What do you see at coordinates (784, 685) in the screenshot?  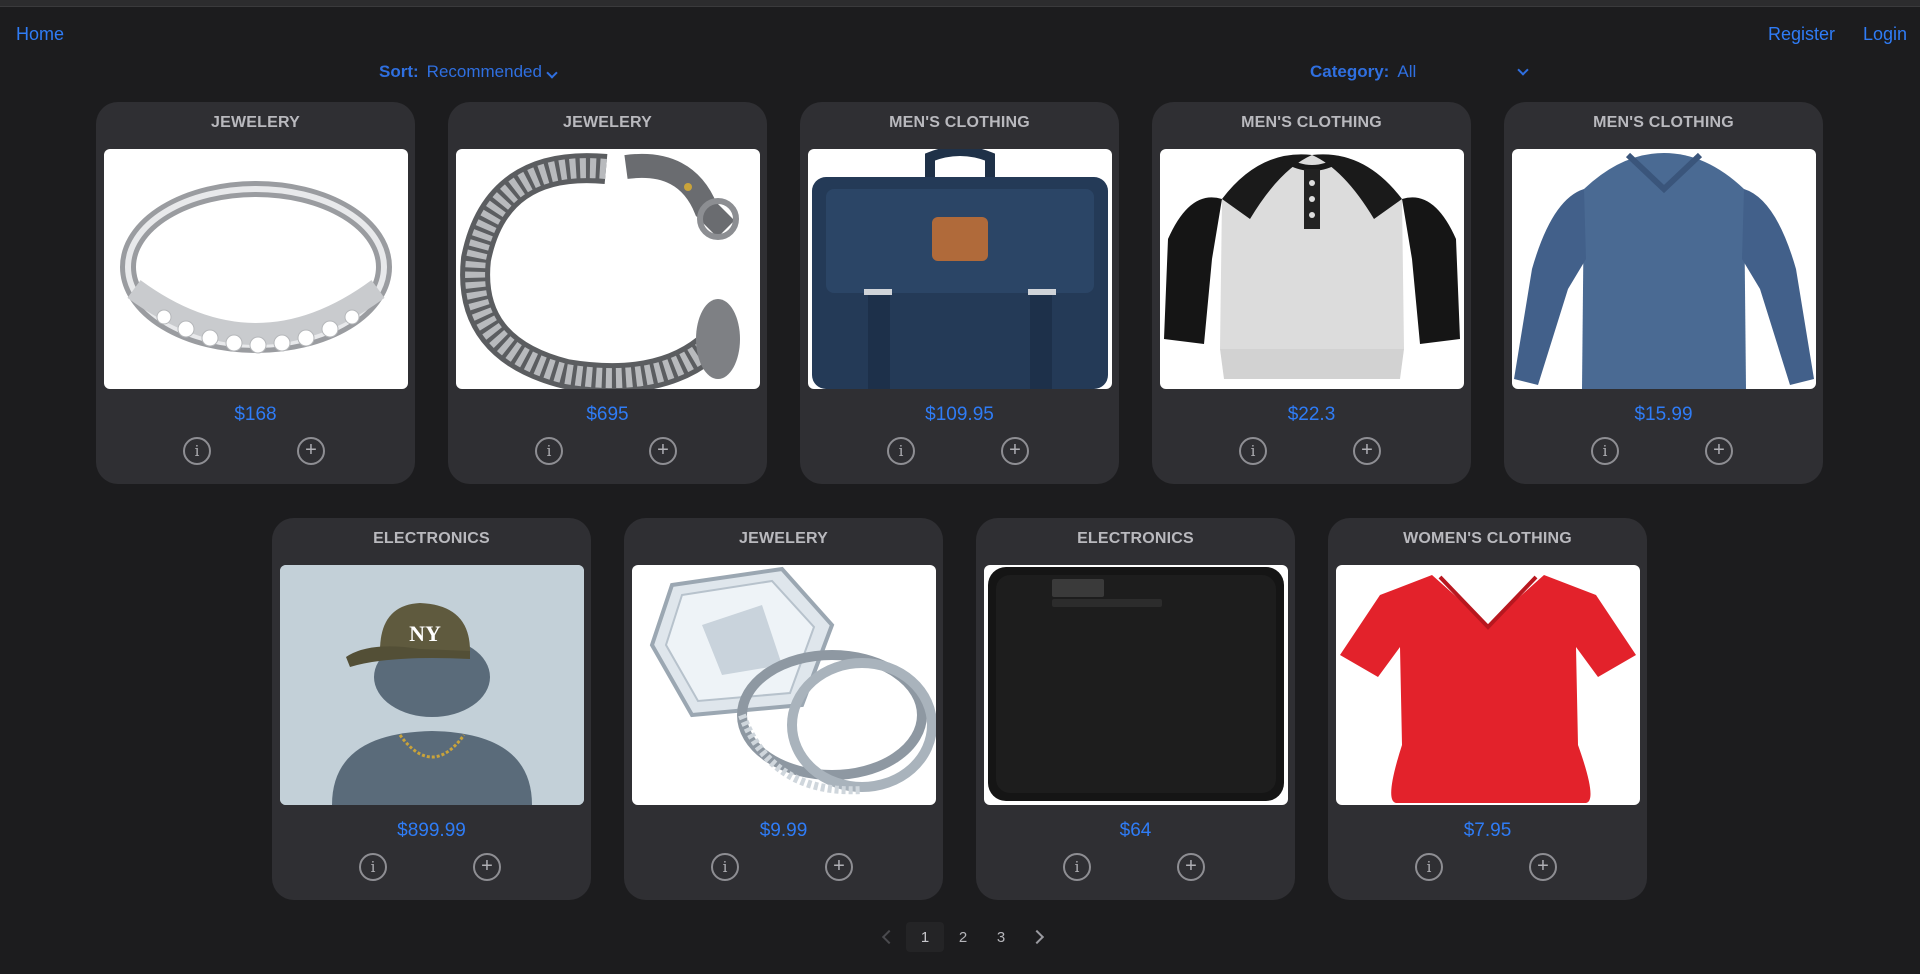 I see `product-image-diamond-ring-set` at bounding box center [784, 685].